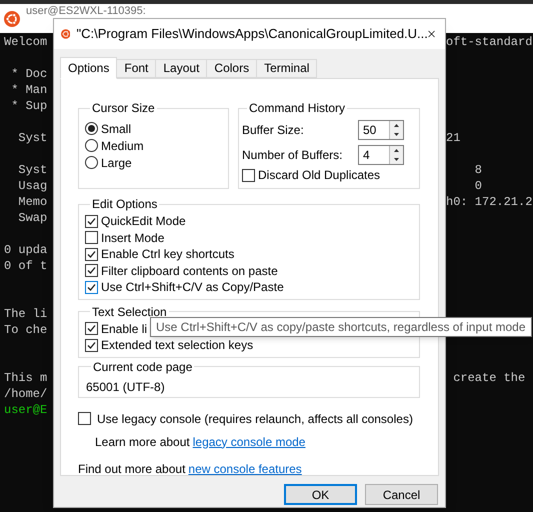 The width and height of the screenshot is (533, 512). Describe the element at coordinates (29, 90) in the screenshot. I see `terminal-text: * Man` at that location.